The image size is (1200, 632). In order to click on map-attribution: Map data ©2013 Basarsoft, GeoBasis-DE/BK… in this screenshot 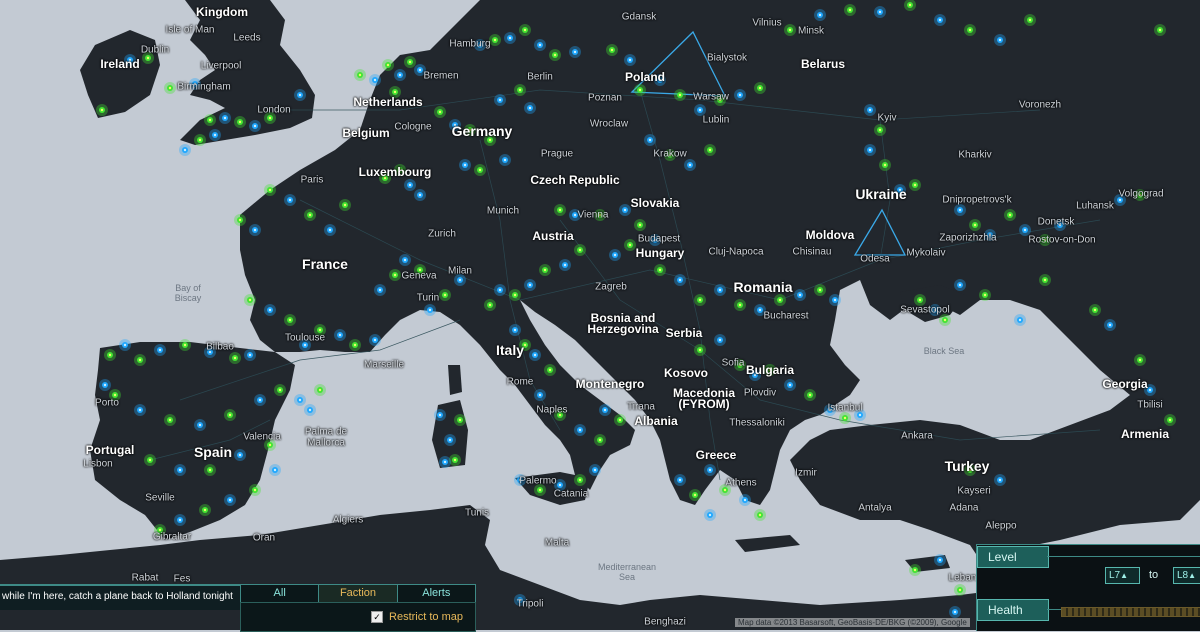, I will do `click(852, 622)`.